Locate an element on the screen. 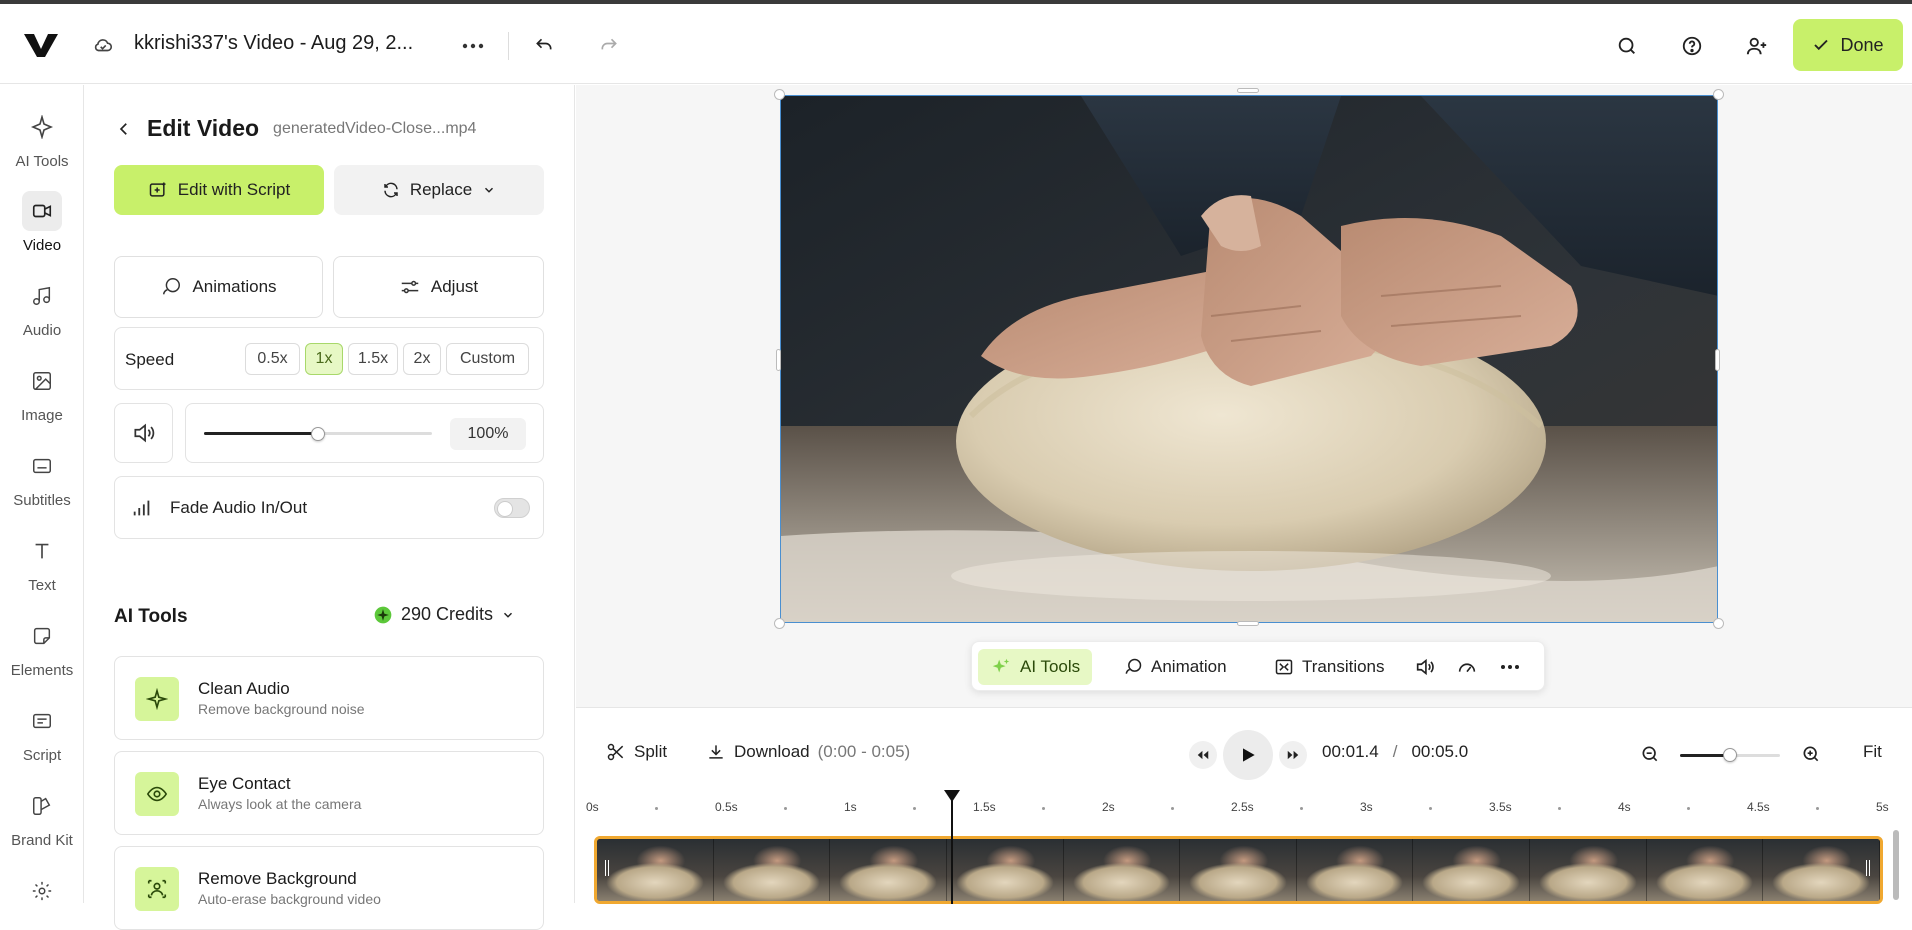 The image size is (1912, 930). speed-option-1-5x: 1.5x is located at coordinates (373, 359).